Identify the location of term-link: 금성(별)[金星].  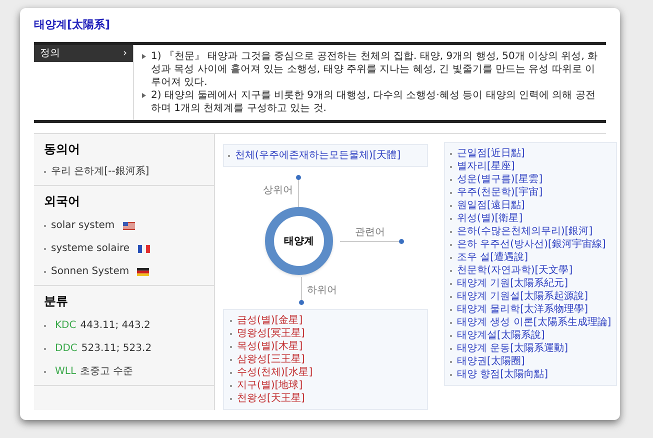
(270, 320).